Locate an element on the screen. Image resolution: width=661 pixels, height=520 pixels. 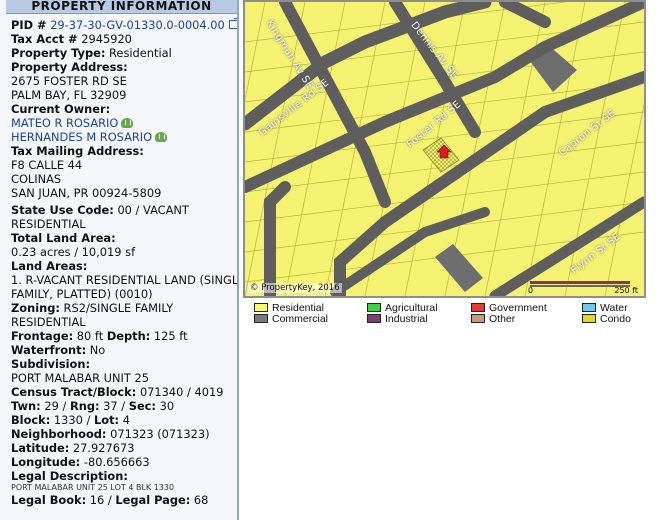
legal-desc-label: Legal Description: is located at coordinates (69, 476).